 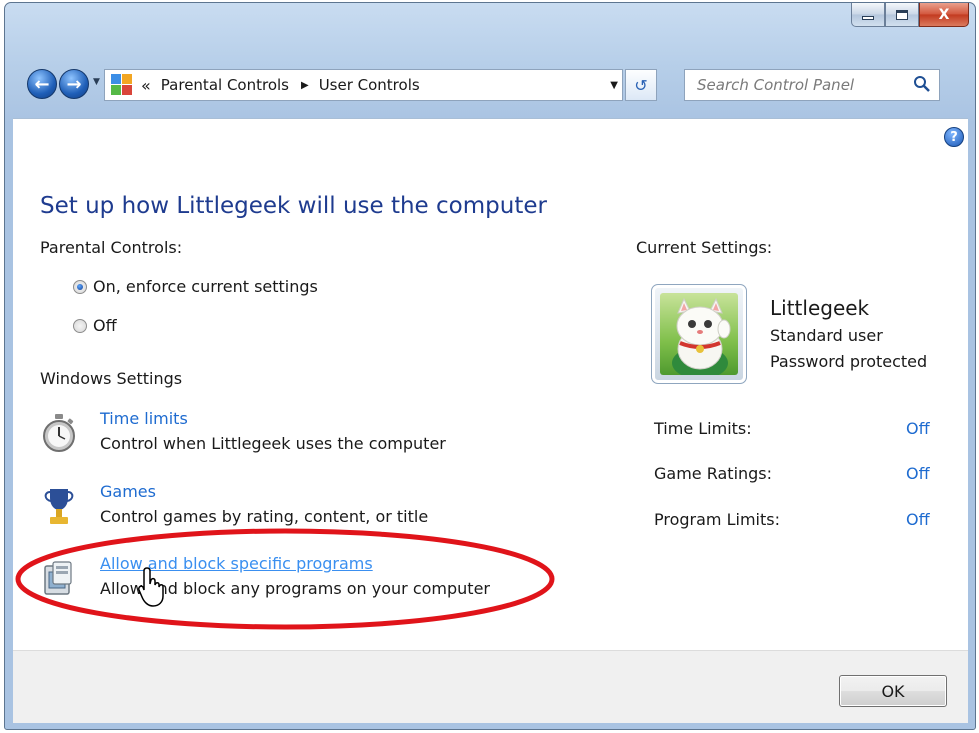 I want to click on user-avatar, so click(x=699, y=334).